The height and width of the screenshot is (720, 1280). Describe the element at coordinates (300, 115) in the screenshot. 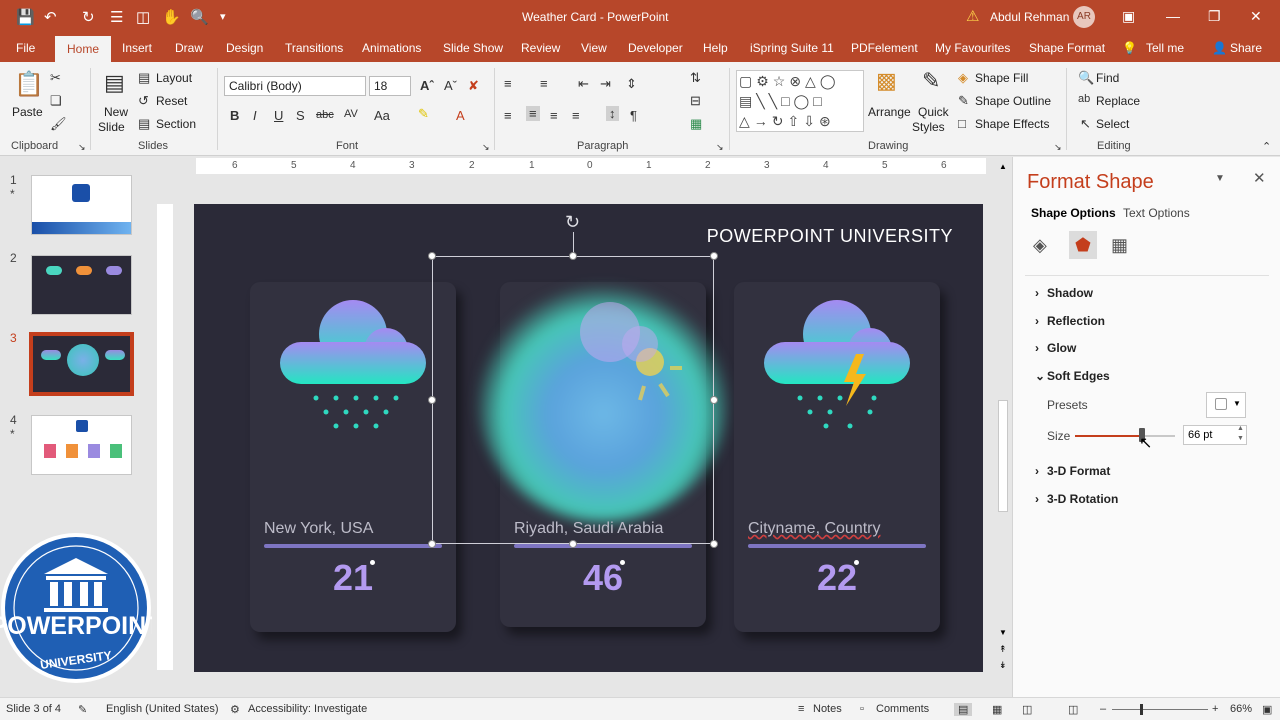

I see `shadow-text-icon: S` at that location.